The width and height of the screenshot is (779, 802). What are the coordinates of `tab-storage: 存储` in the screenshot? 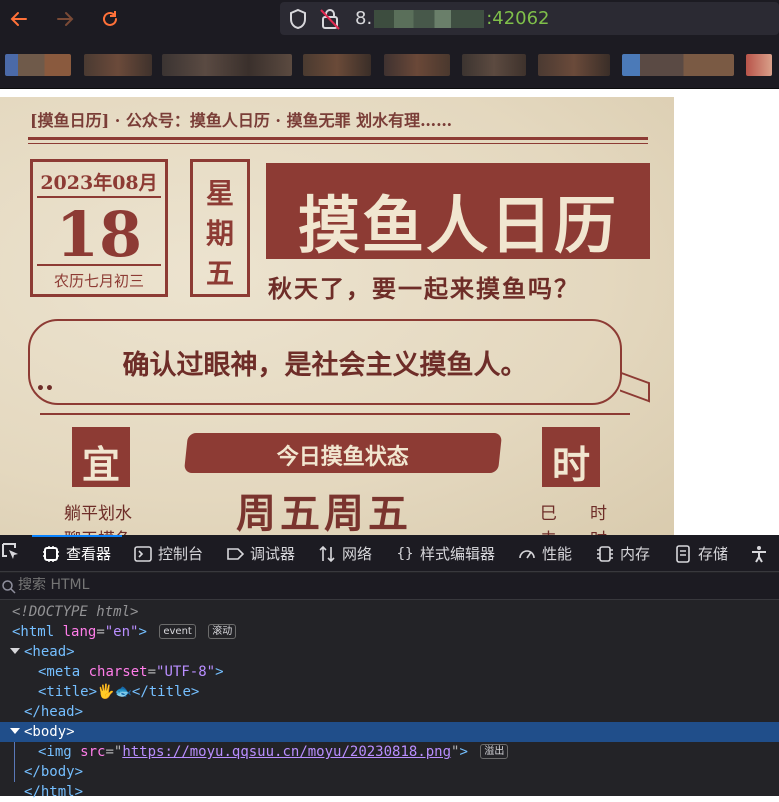 It's located at (701, 553).